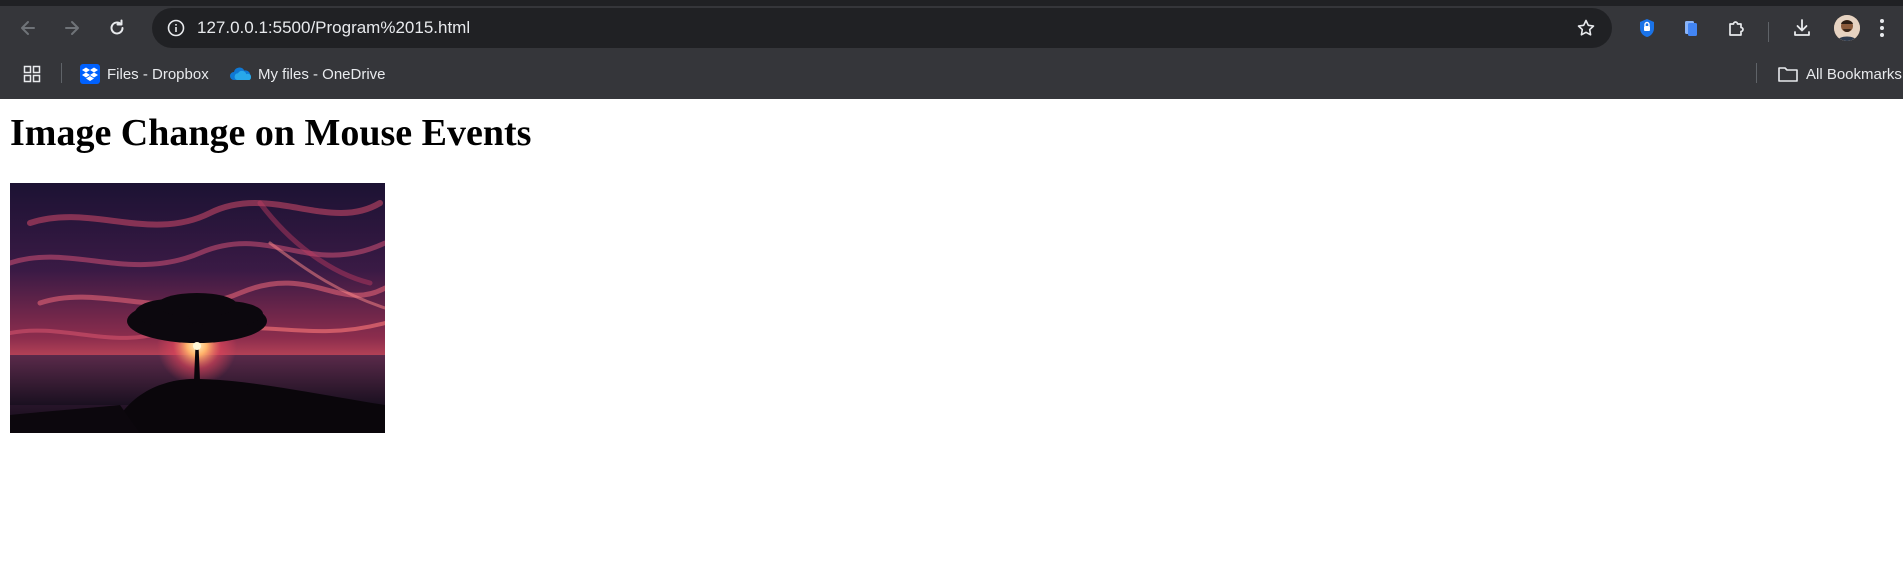 The image size is (1903, 578). I want to click on apps-button, so click(32, 74).